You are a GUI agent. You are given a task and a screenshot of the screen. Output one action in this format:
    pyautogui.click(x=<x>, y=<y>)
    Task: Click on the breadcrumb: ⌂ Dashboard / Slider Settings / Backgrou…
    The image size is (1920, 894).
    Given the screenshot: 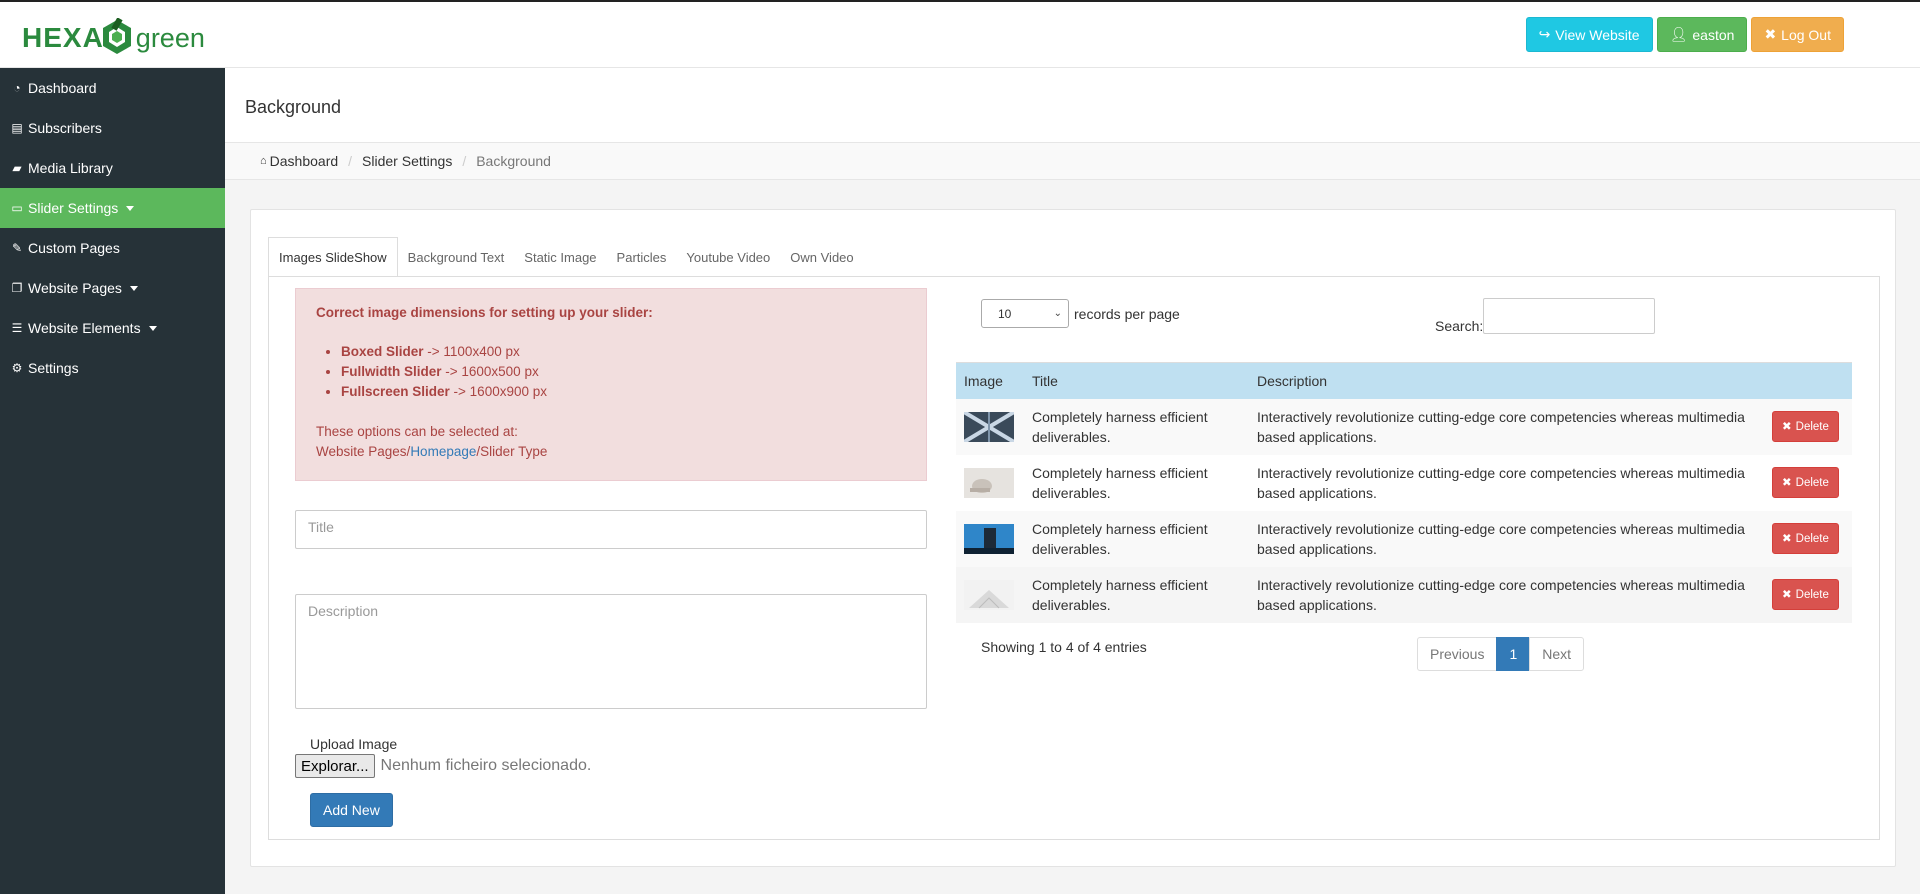 What is the action you would take?
    pyautogui.click(x=1072, y=161)
    